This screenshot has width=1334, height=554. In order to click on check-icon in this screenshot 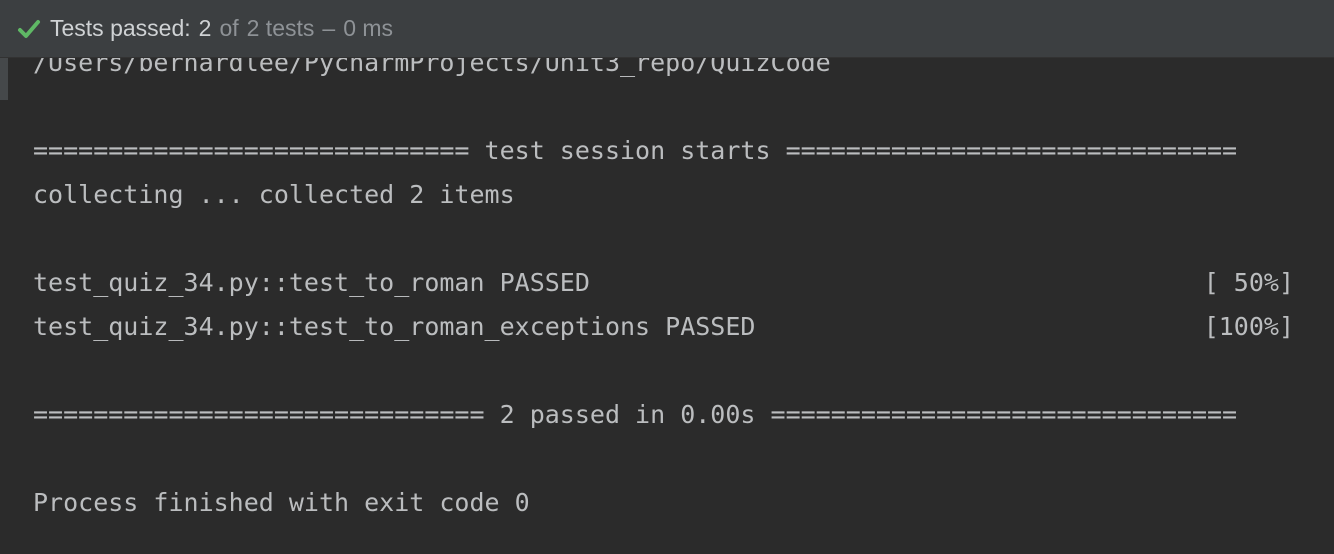, I will do `click(29, 28)`.